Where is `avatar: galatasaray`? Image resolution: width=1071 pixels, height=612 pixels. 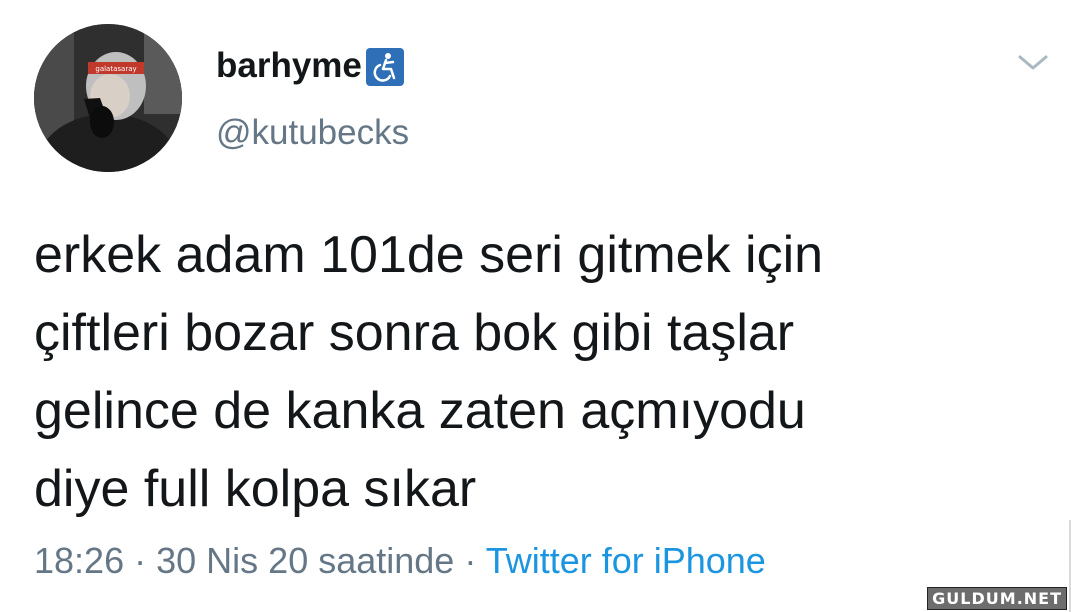
avatar: galatasaray is located at coordinates (108, 98).